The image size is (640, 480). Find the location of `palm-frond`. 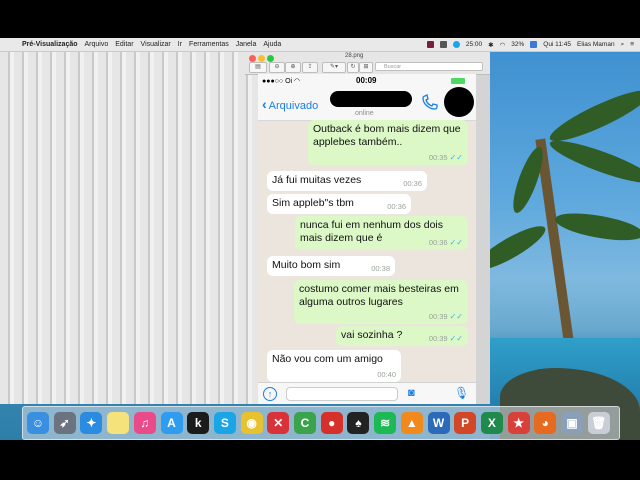

palm-frond is located at coordinates (596, 227).